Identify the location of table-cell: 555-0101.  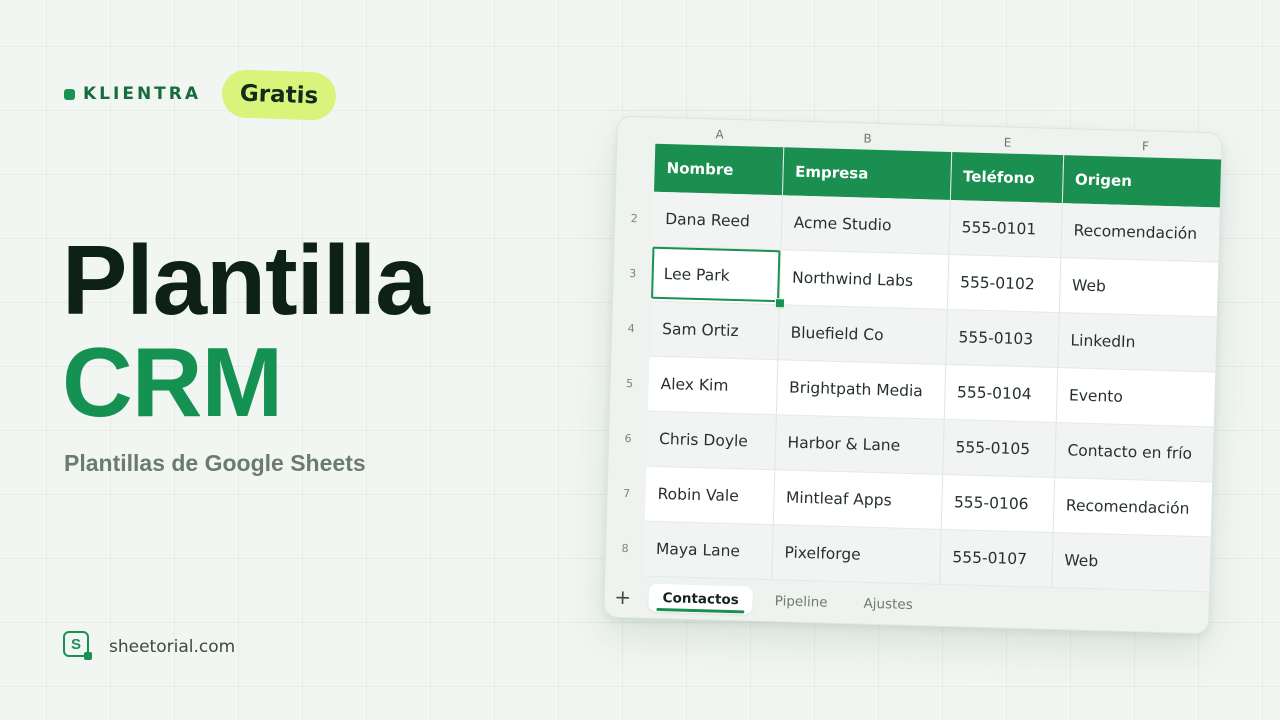
(1005, 228).